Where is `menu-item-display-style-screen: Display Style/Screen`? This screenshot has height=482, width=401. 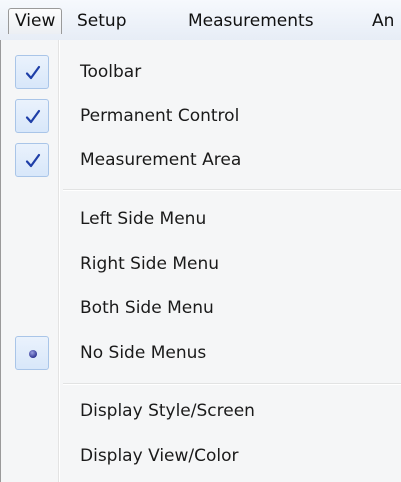 menu-item-display-style-screen: Display Style/Screen is located at coordinates (201, 411).